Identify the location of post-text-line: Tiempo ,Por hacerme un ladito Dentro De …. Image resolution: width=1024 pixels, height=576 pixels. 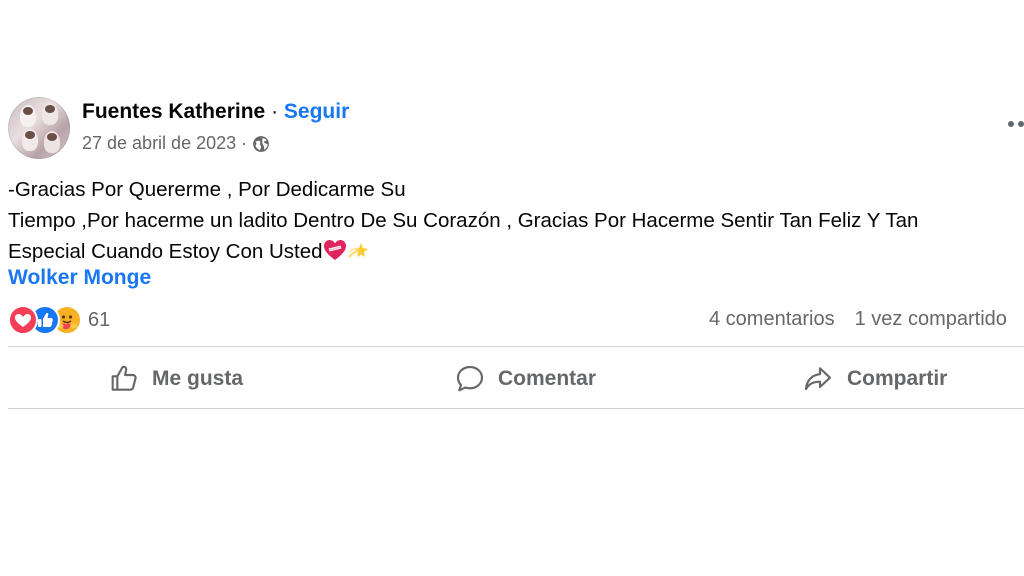
(463, 220).